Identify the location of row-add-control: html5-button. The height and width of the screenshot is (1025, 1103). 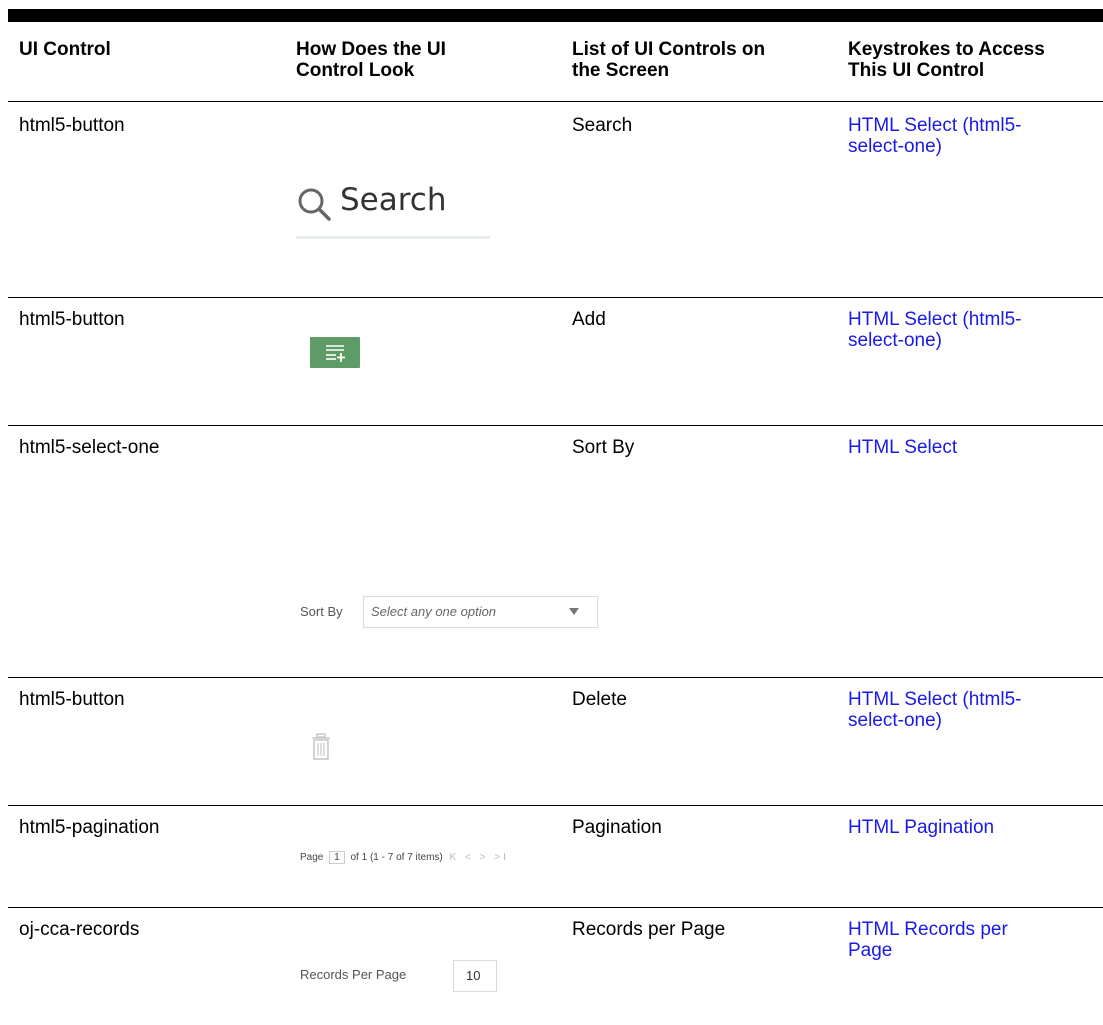
(72, 319).